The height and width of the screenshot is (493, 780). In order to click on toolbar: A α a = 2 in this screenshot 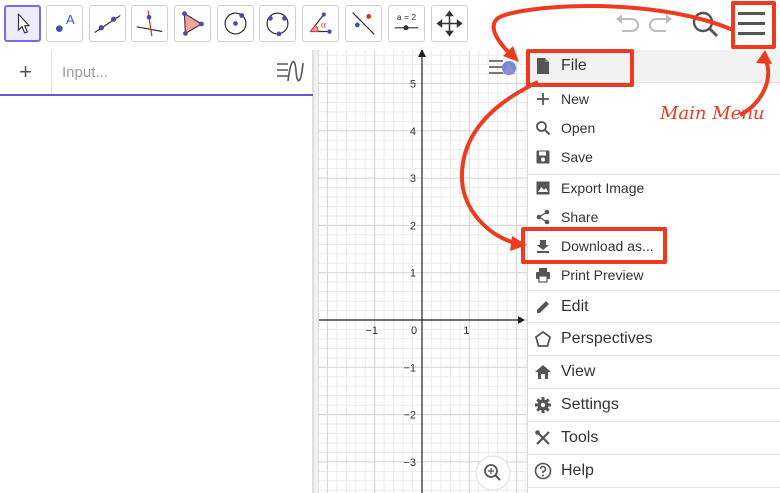, I will do `click(390, 25)`.